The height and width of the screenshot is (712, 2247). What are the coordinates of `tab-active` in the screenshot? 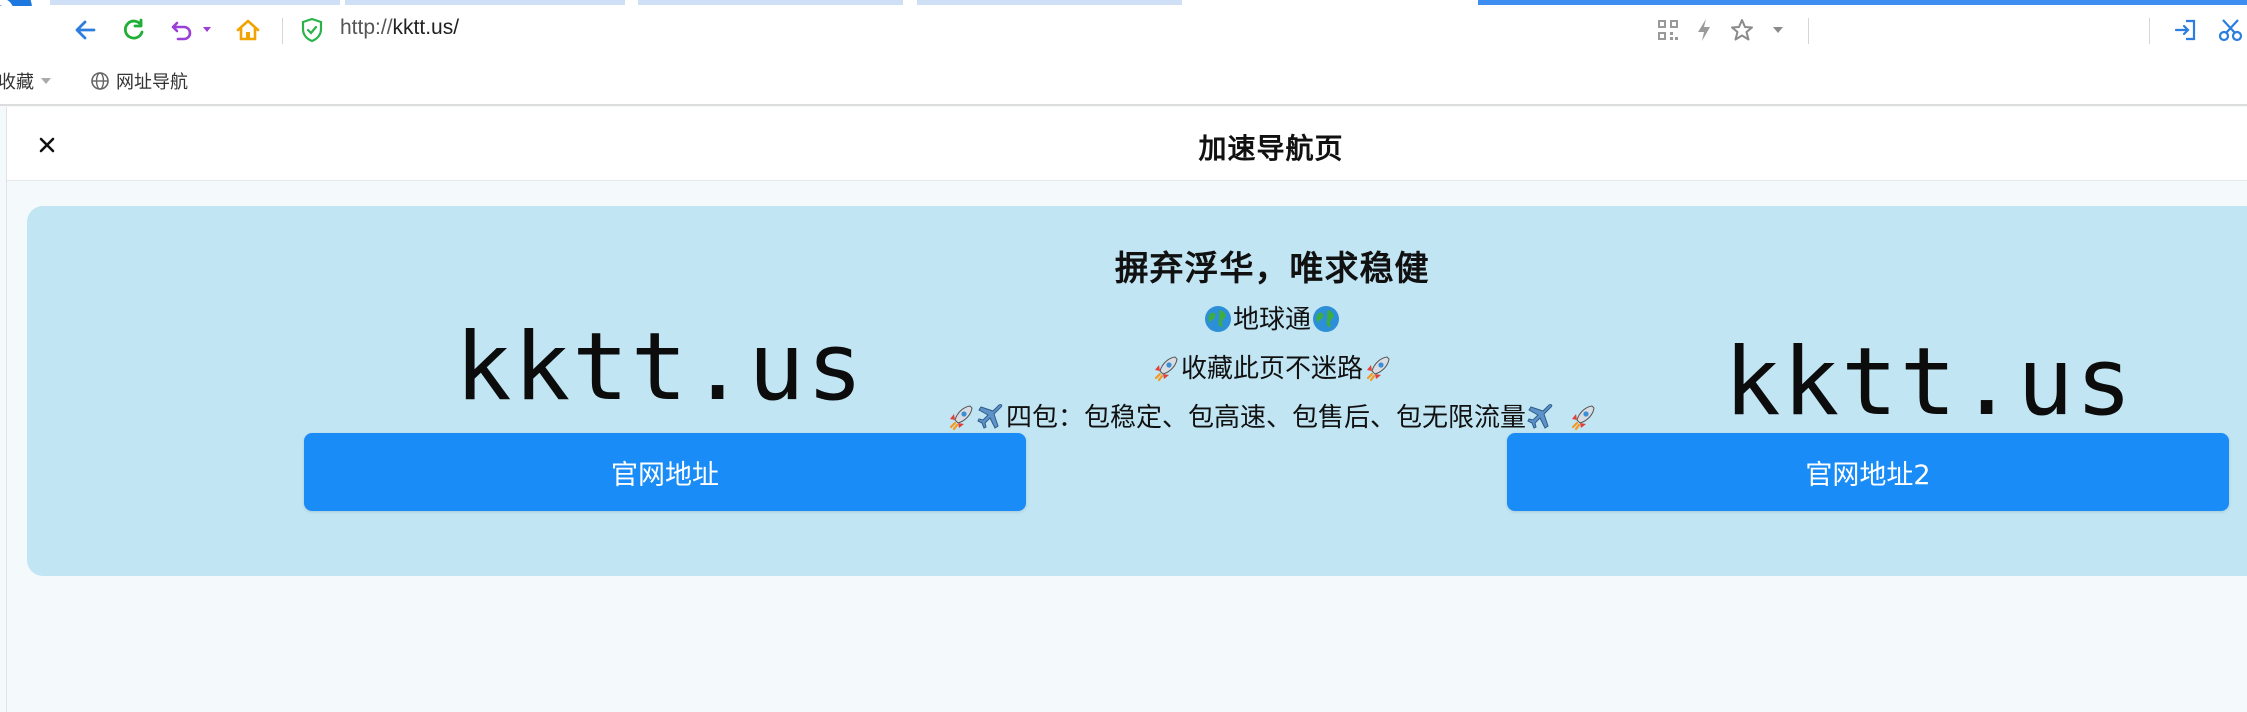 It's located at (1862, 2).